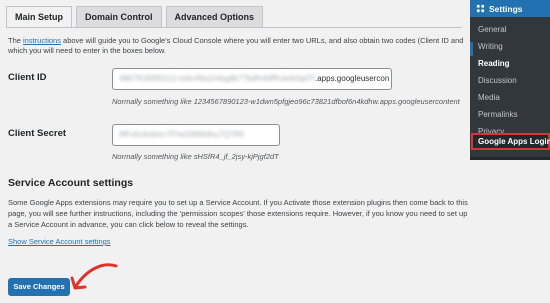 The image size is (550, 303). I want to click on settings-menu-header: Settings, so click(510, 8).